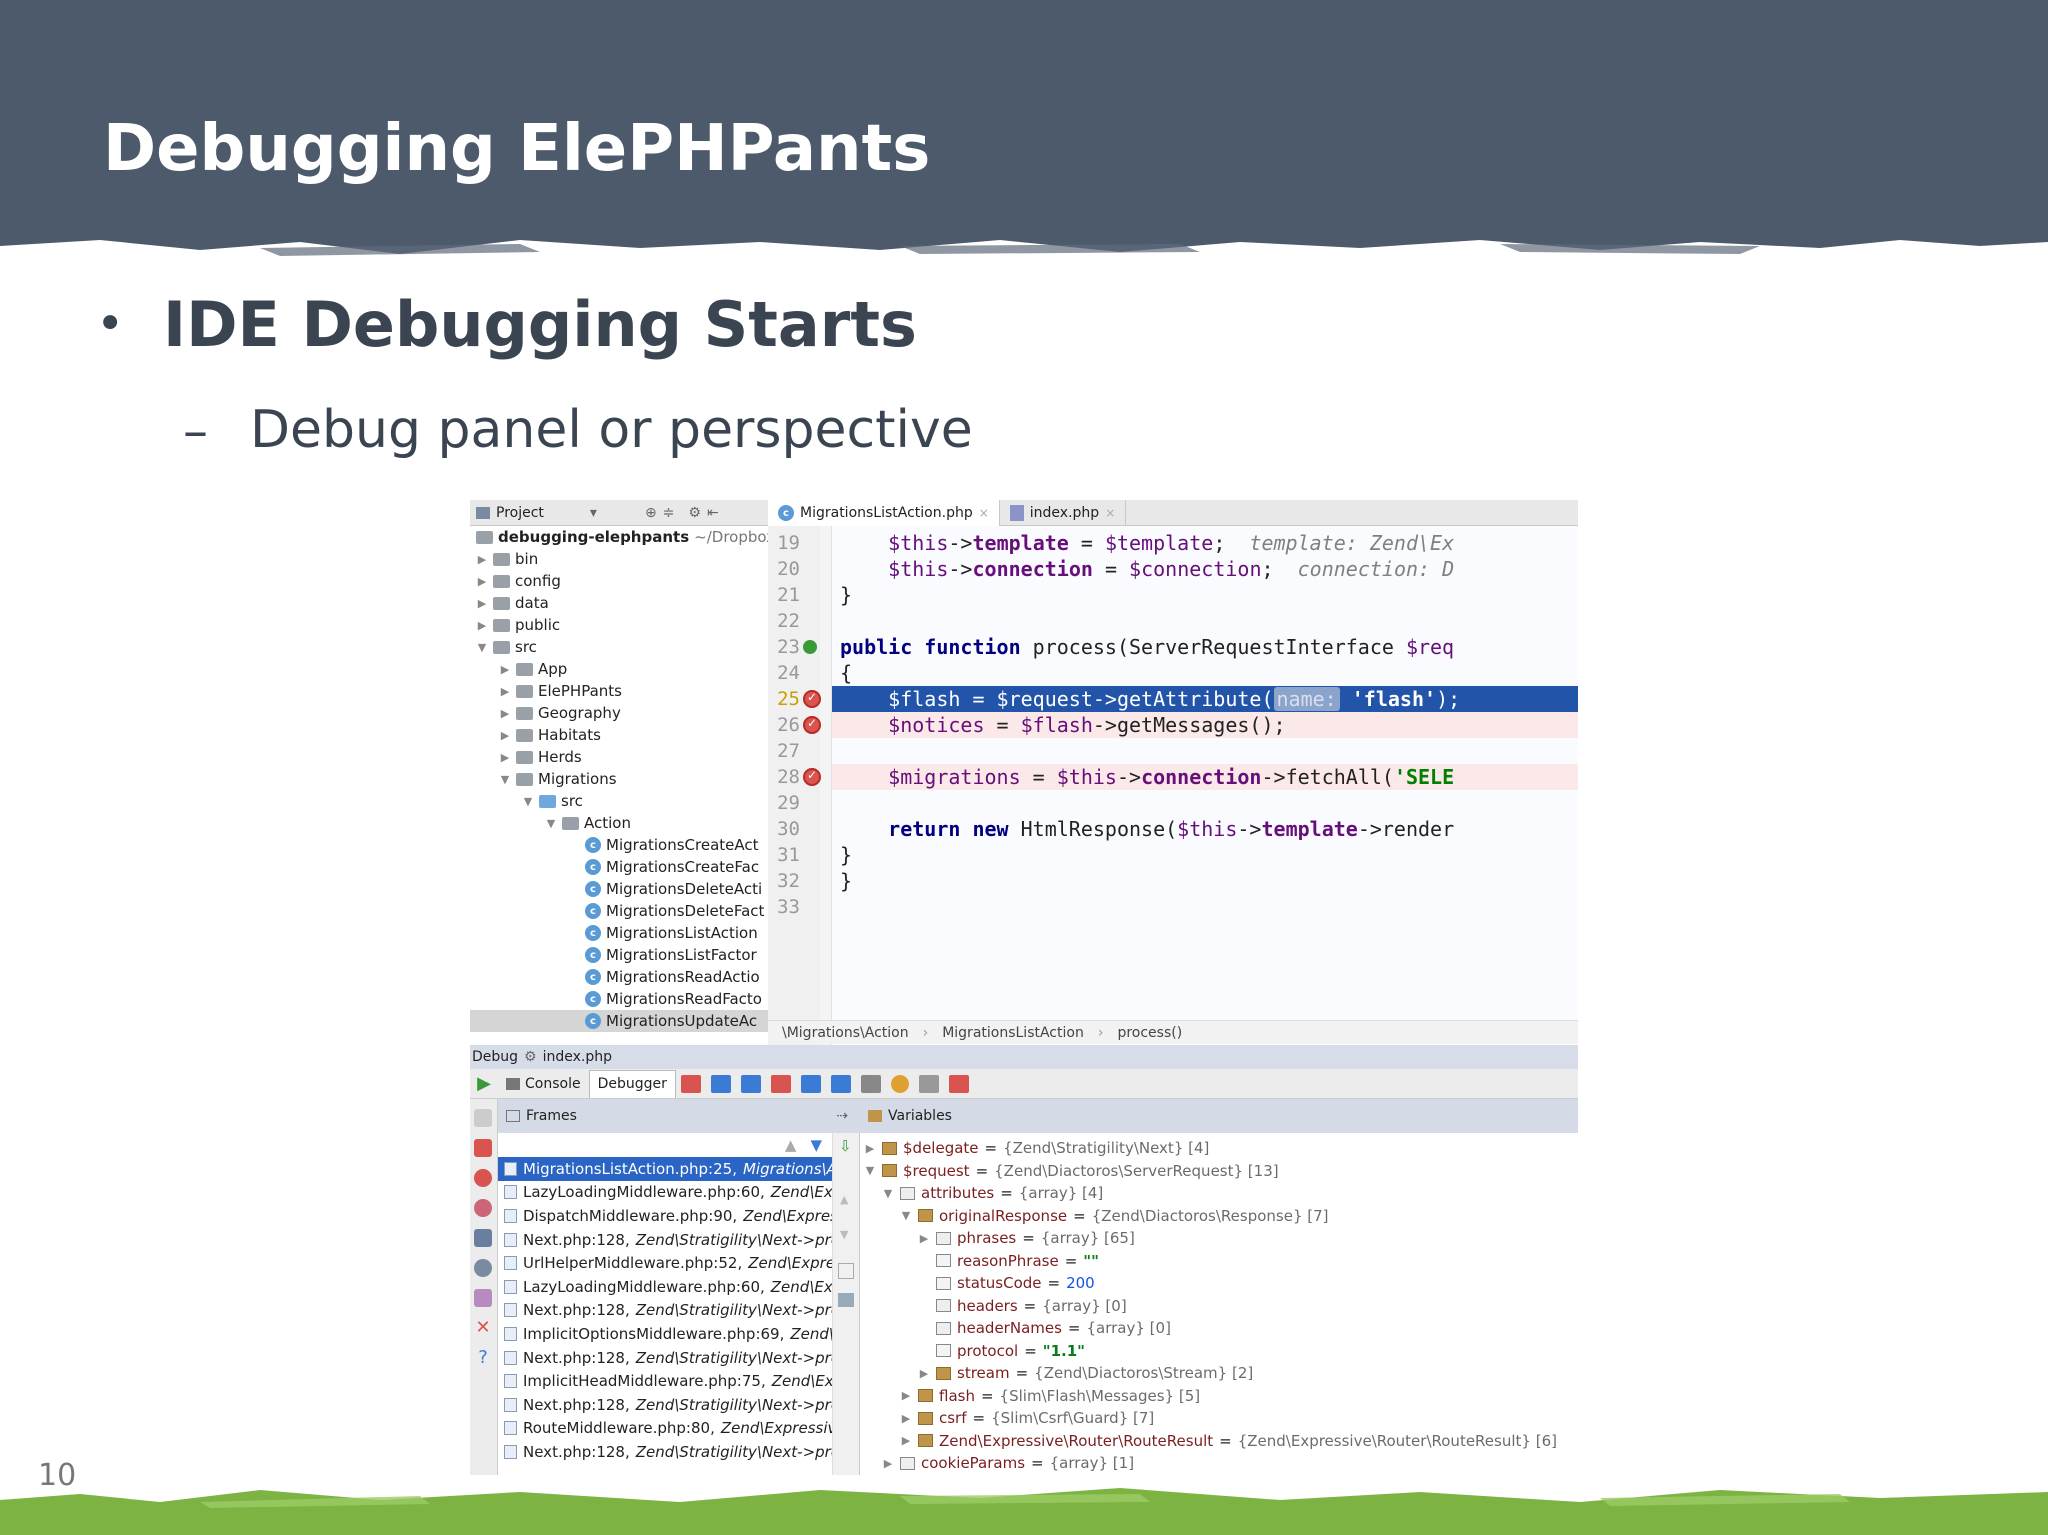 Image resolution: width=2048 pixels, height=1535 pixels. Describe the element at coordinates (560, 713) in the screenshot. I see `tree-item: ▶ Geography` at that location.